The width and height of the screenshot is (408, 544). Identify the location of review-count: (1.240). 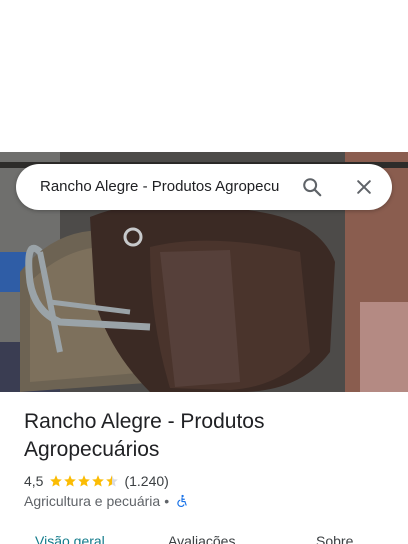
(146, 481).